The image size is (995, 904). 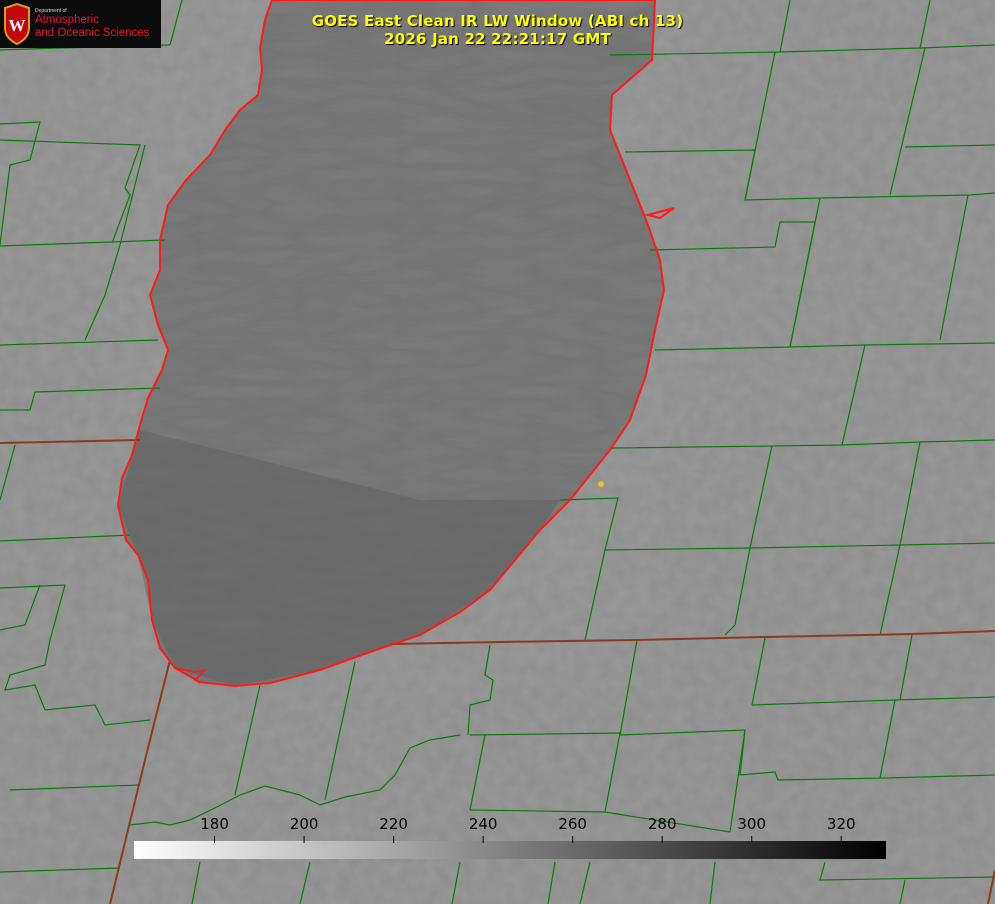 I want to click on logo-line-1: Atmospheric, so click(x=67, y=20).